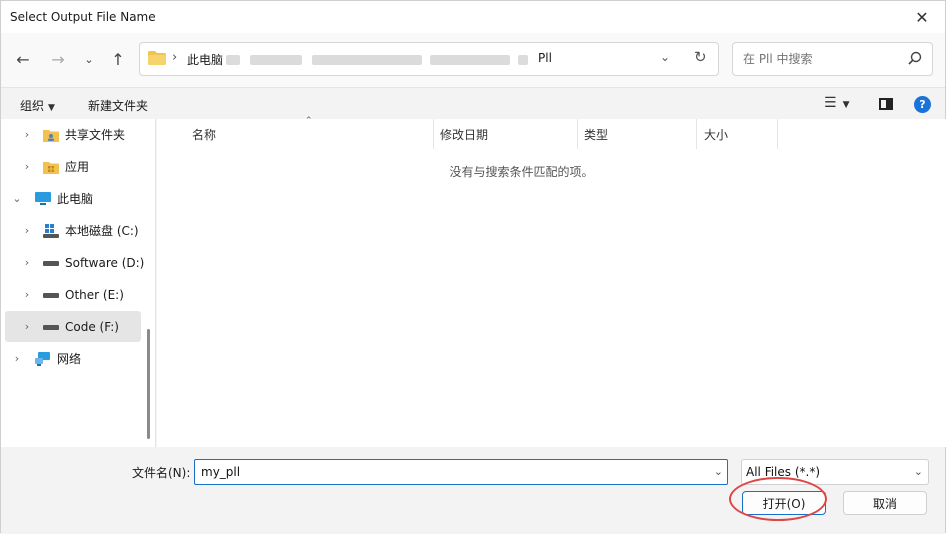  I want to click on search-input, so click(821, 59).